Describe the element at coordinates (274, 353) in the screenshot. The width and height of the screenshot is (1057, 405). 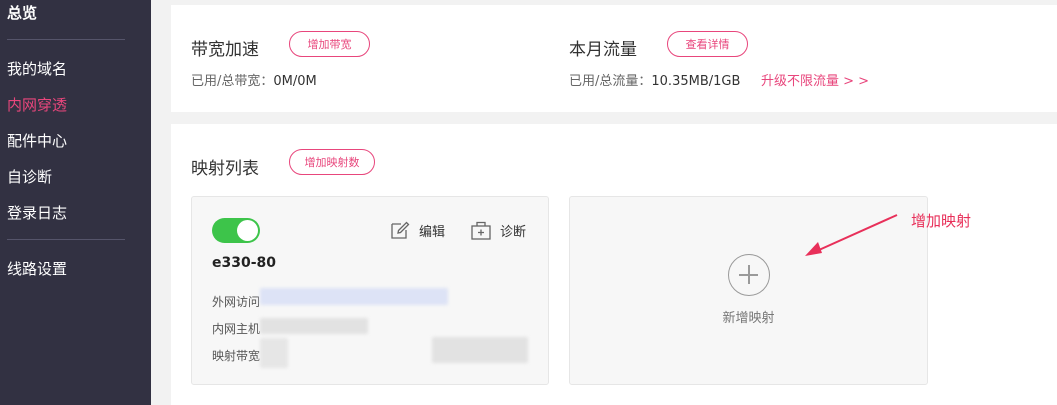
I see `mapping-bandwidth-value-redacted` at that location.